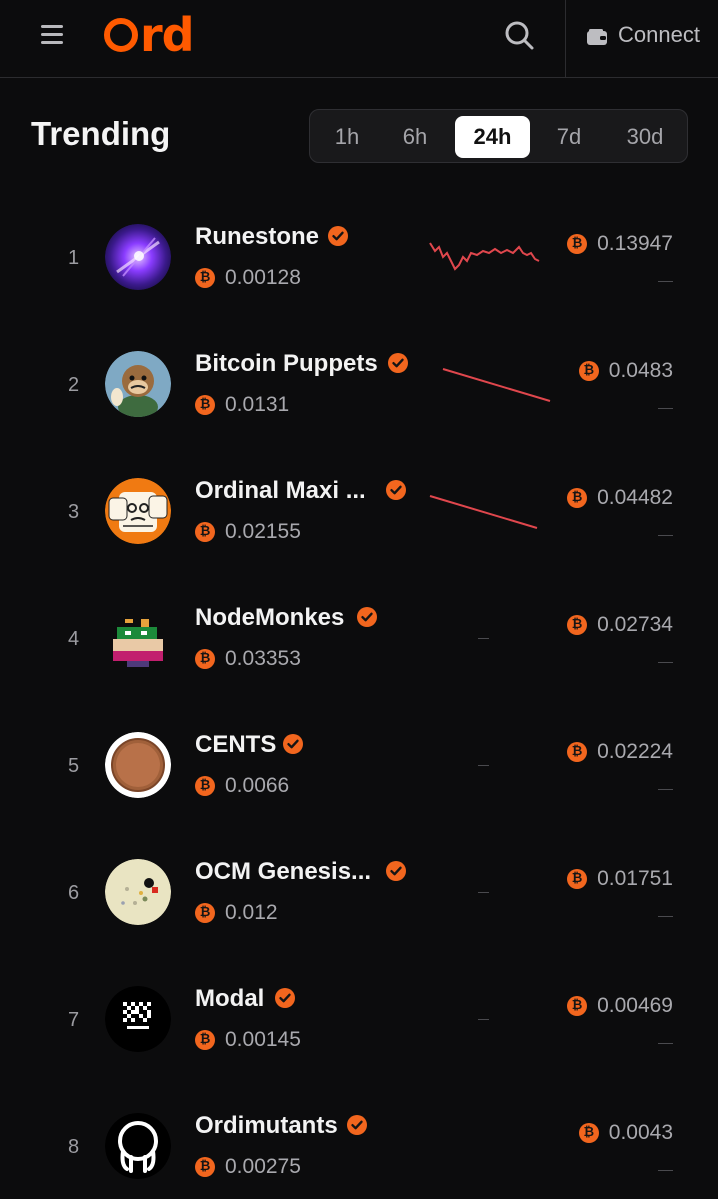  Describe the element at coordinates (74, 1147) in the screenshot. I see `rank-number: 8` at that location.